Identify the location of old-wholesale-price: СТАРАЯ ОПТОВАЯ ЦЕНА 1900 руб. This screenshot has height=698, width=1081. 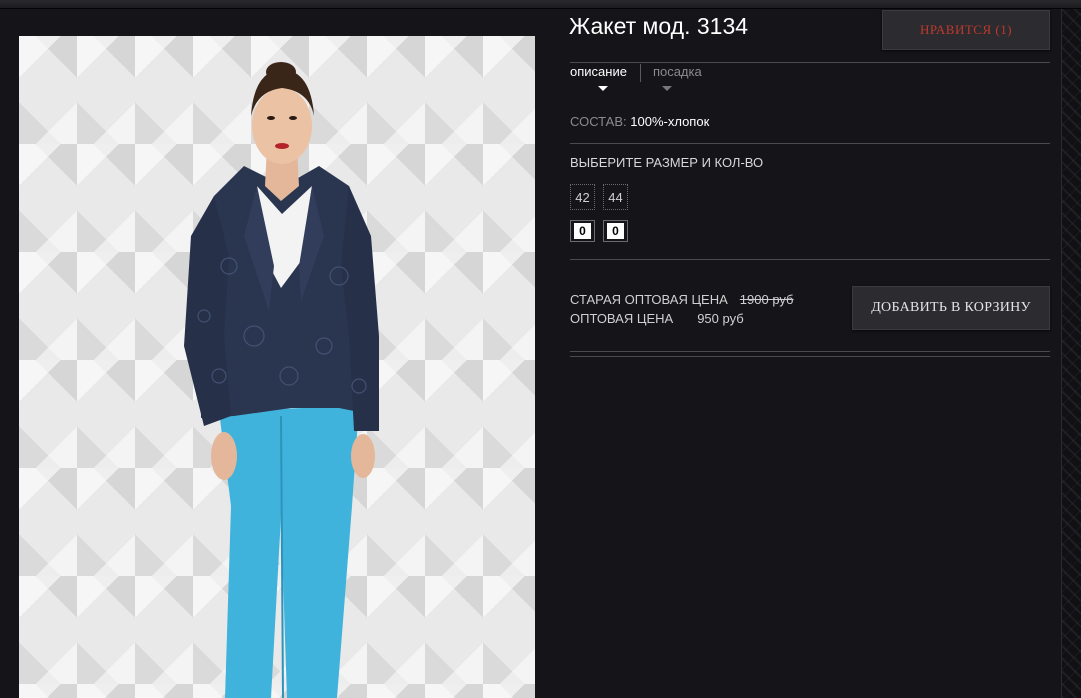
(682, 299).